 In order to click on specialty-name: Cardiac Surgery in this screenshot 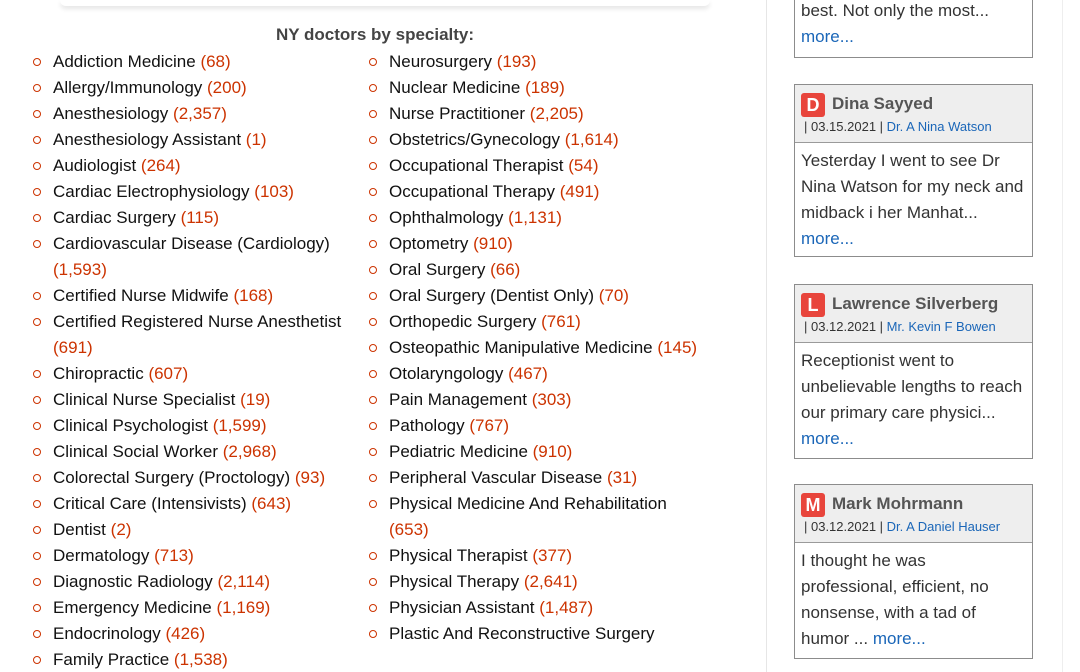, I will do `click(114, 217)`.